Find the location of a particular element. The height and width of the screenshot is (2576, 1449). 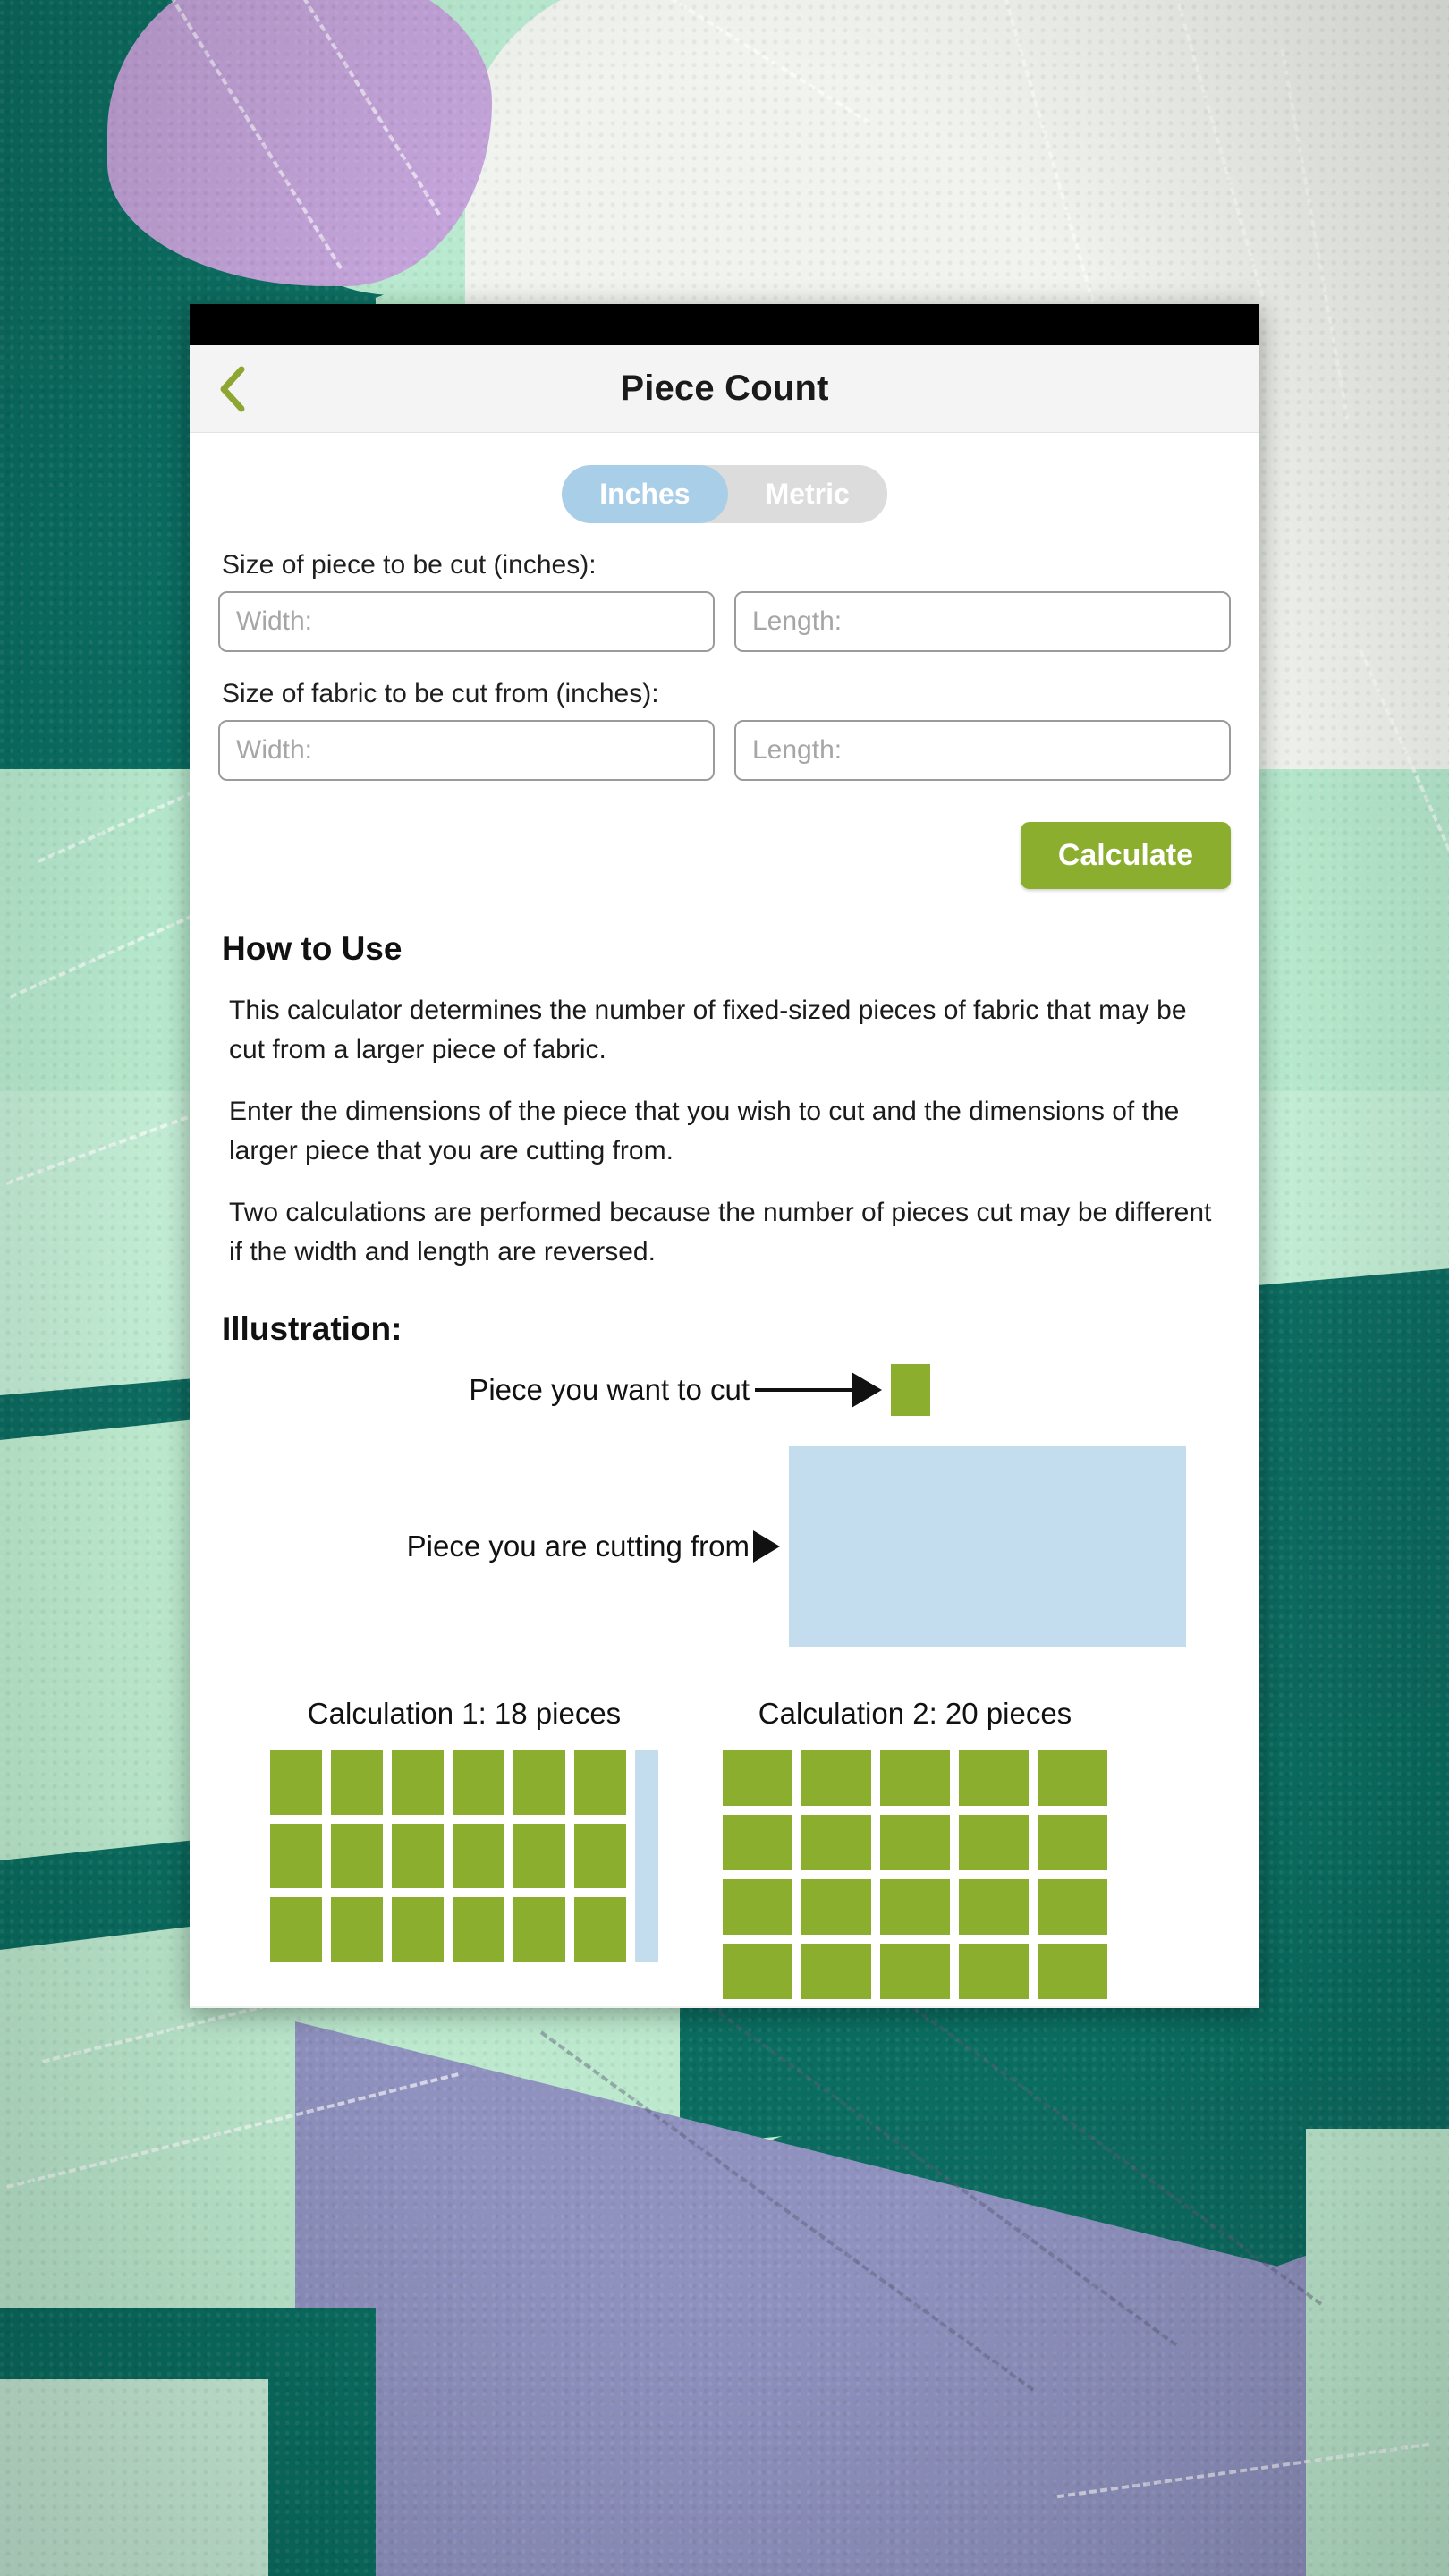

navigation-bar: Piece Count is located at coordinates (724, 389).